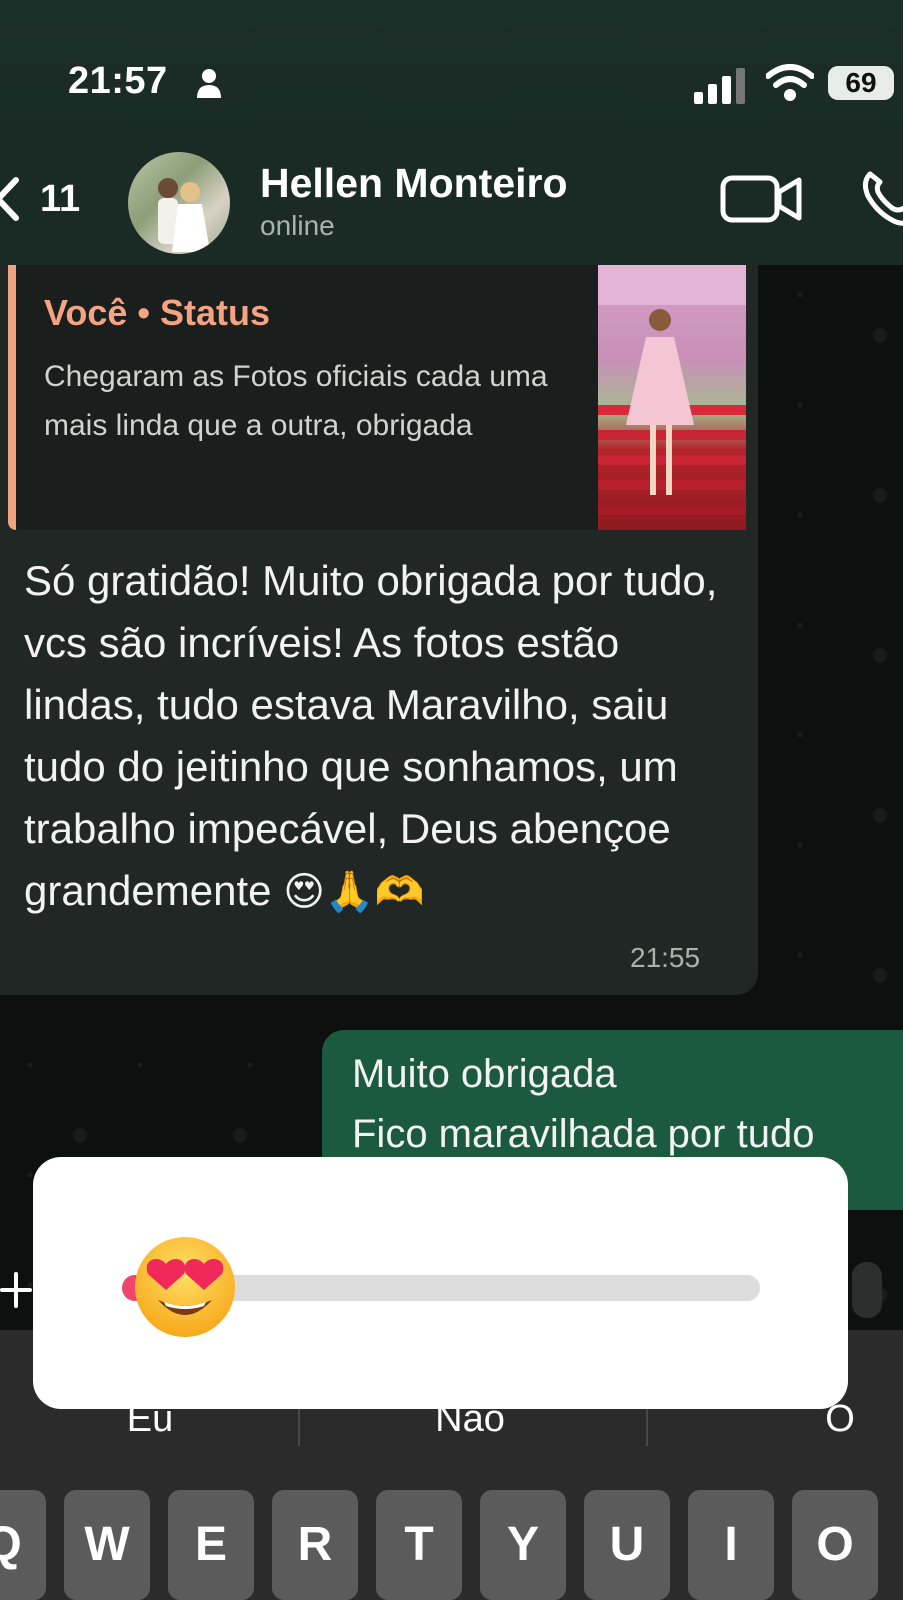 This screenshot has width=903, height=1600. What do you see at coordinates (209, 83) in the screenshot?
I see `person-icon` at bounding box center [209, 83].